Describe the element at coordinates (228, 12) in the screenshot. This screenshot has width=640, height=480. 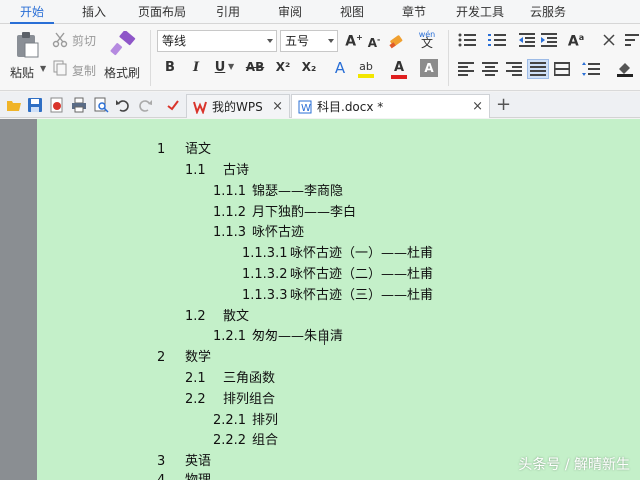
I see `tab-references: 引用` at that location.